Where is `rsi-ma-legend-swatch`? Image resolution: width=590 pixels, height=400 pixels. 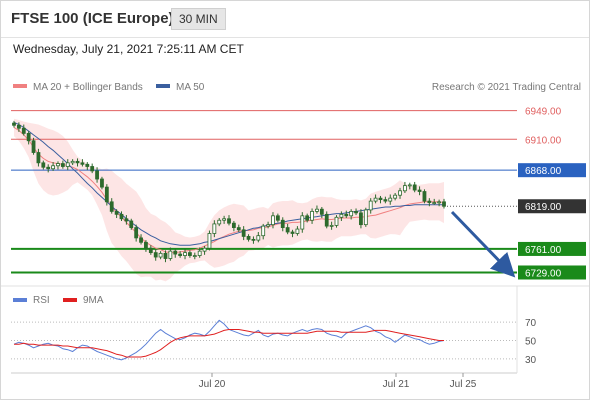 rsi-ma-legend-swatch is located at coordinates (70, 300).